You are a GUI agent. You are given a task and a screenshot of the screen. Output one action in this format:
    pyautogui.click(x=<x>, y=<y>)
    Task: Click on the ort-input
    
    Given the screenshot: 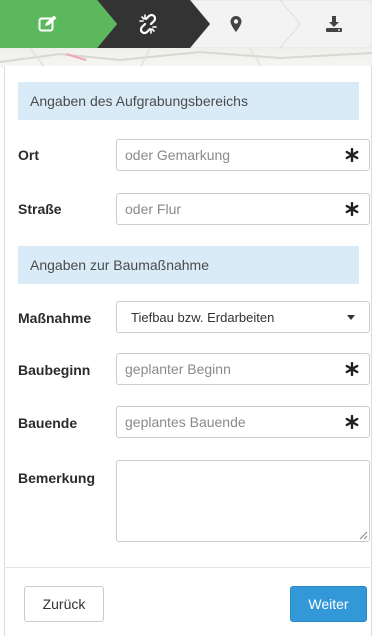 What is the action you would take?
    pyautogui.click(x=231, y=155)
    